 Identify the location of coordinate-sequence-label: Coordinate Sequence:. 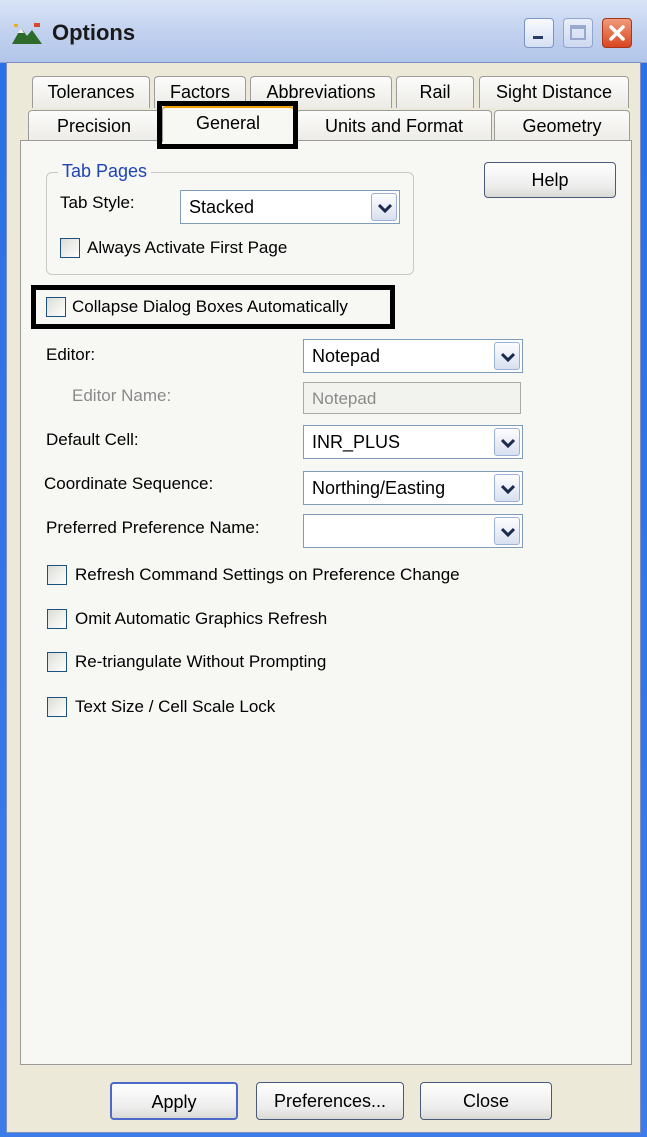
(129, 483).